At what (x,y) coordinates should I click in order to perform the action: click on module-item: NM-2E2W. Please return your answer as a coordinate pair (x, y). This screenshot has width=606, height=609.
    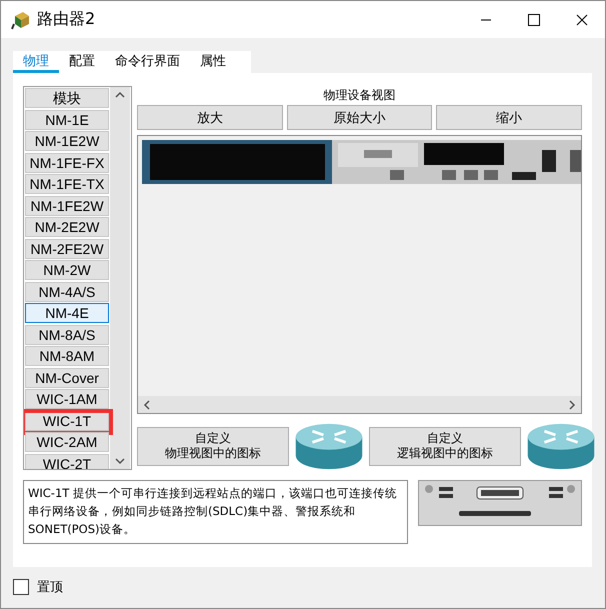
    Looking at the image, I should click on (67, 227).